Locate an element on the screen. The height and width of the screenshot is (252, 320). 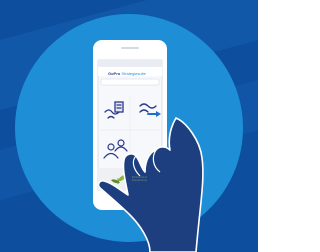
footer-line-2: Brandenburg is located at coordinates (139, 180).